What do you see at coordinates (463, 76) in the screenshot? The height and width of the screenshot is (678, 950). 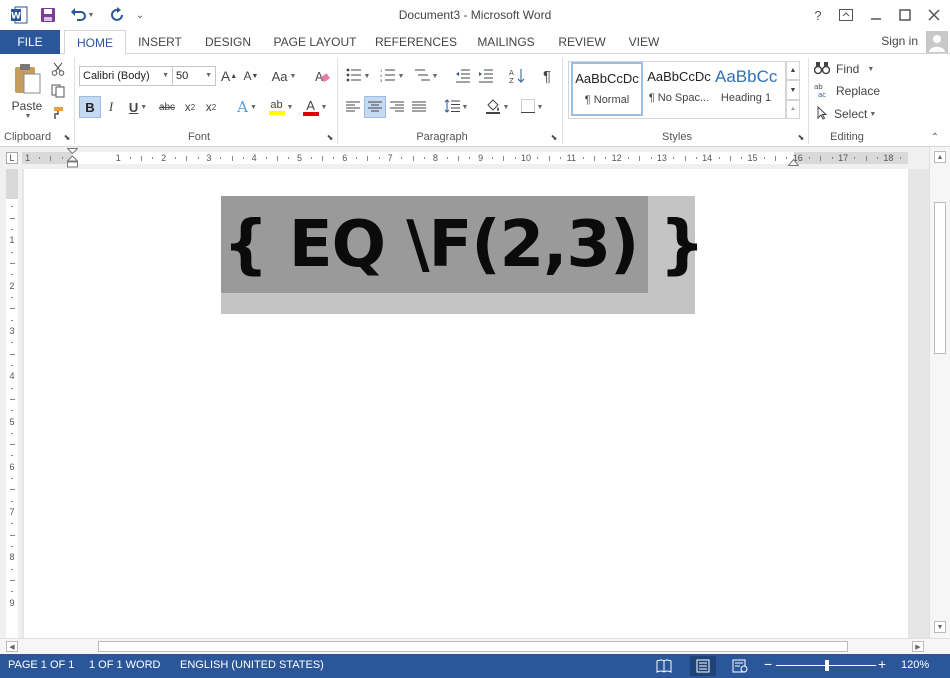 I see `decrease-indent-icon` at bounding box center [463, 76].